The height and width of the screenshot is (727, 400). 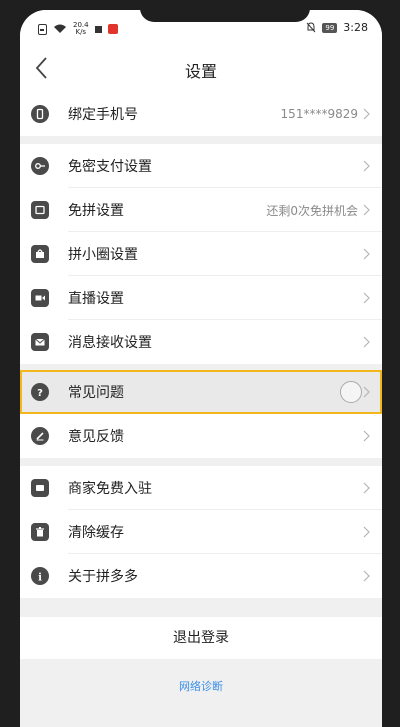 What do you see at coordinates (103, 115) in the screenshot?
I see `row-label: 绑定手机号` at bounding box center [103, 115].